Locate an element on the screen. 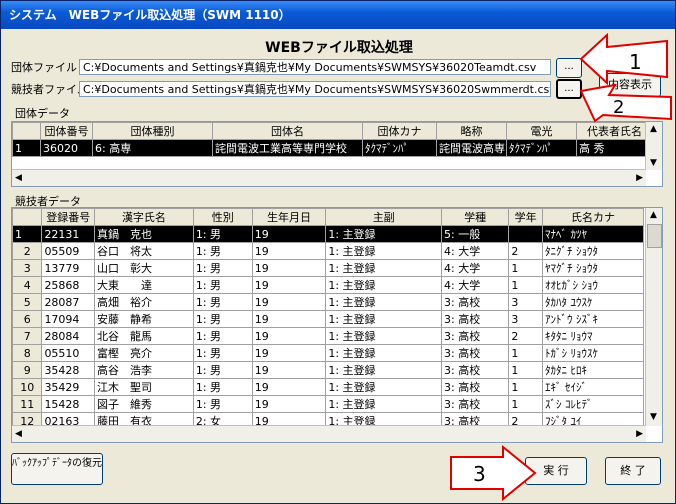 The height and width of the screenshot is (504, 676). table-row: 8 05510 富樫 亮介 1: 男 19 1: 主登録 3: 高校 1 ﾄｶﾞｼ ﾘｮｳｽｹ is located at coordinates (328, 353).